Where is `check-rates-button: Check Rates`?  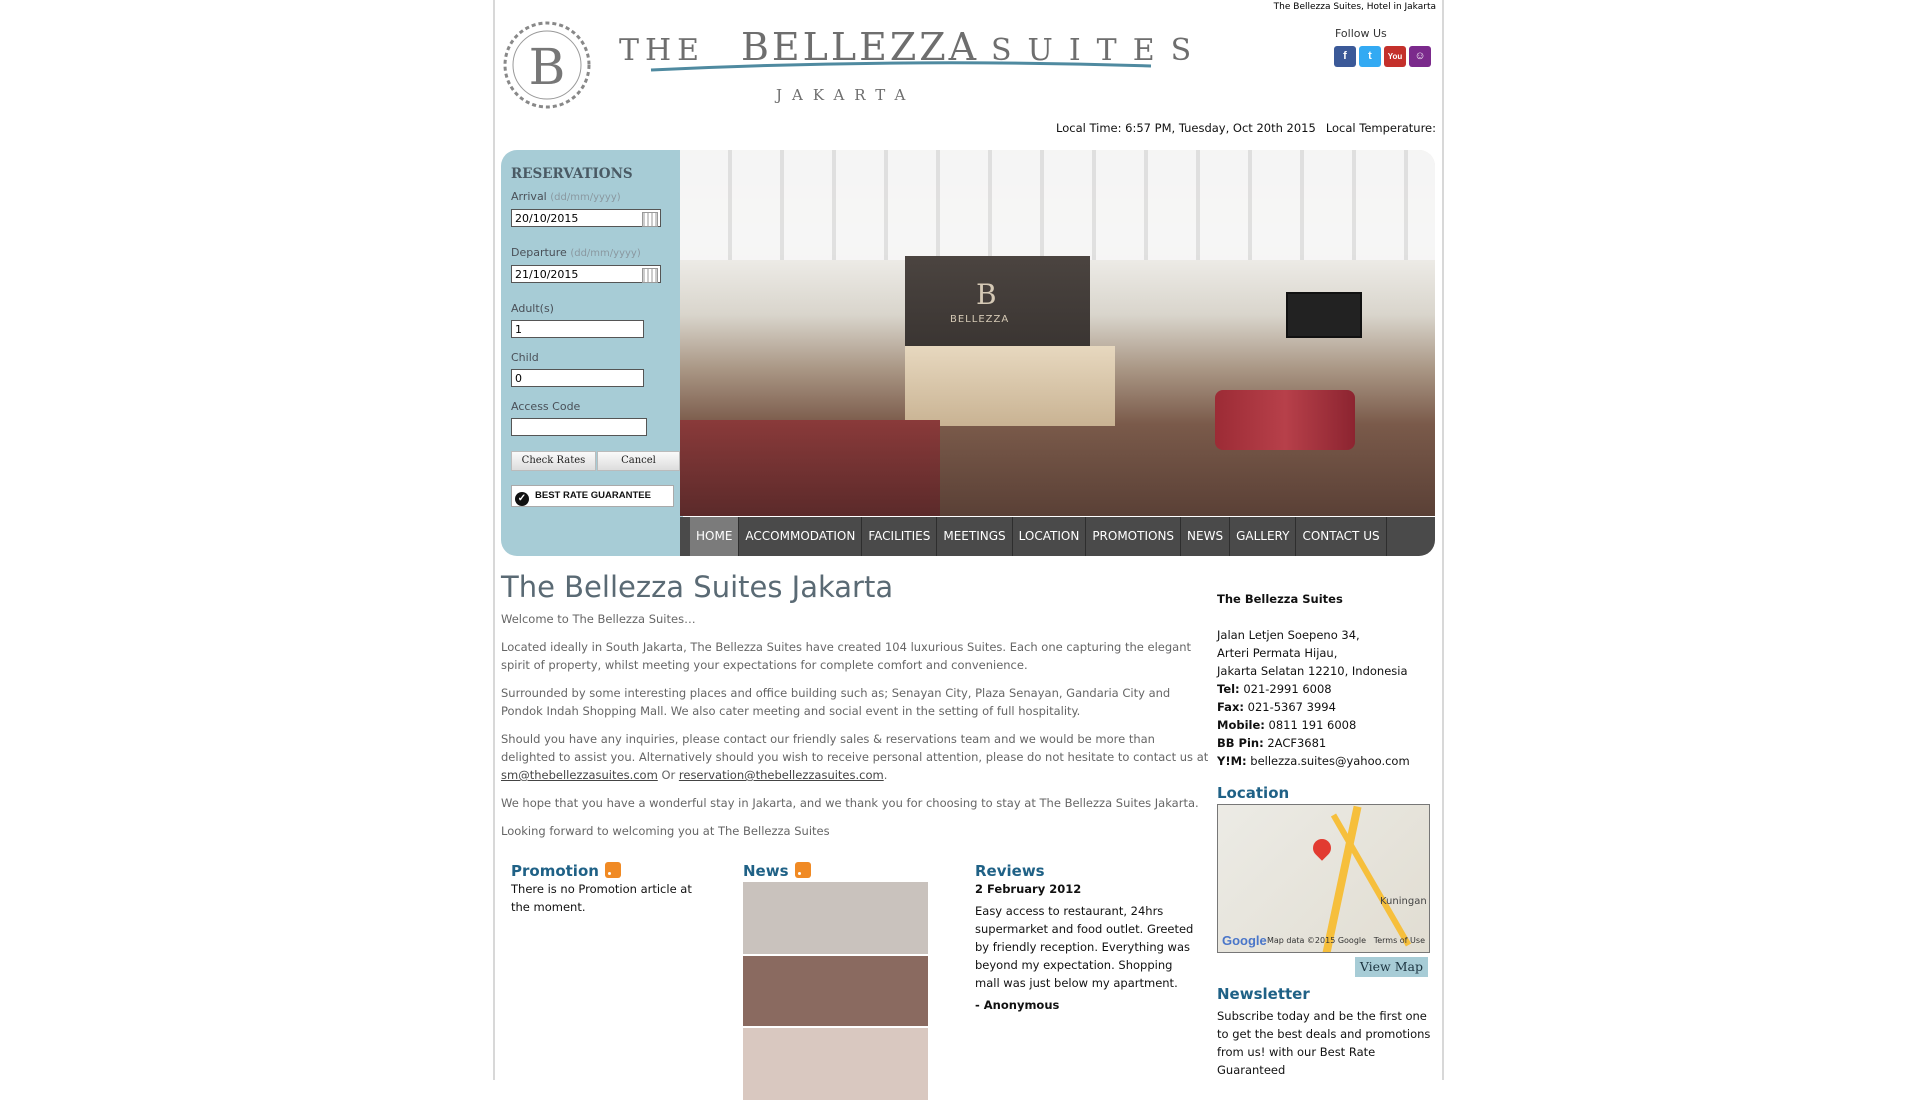
check-rates-button: Check Rates is located at coordinates (553, 461).